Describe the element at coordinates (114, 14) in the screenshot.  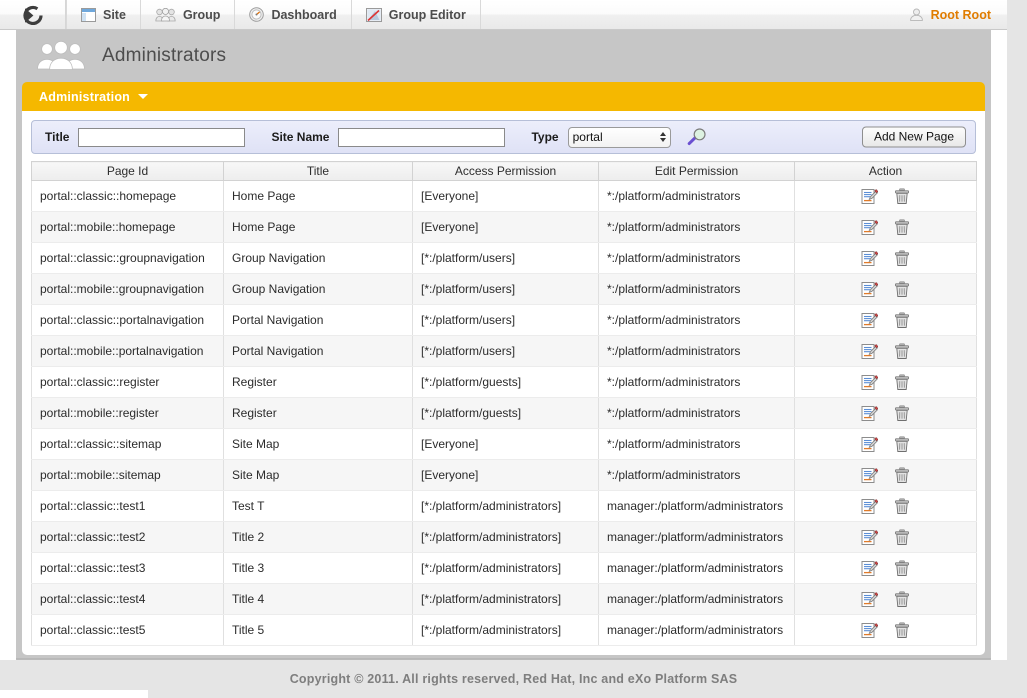
I see `nav-item-site-label: Site` at that location.